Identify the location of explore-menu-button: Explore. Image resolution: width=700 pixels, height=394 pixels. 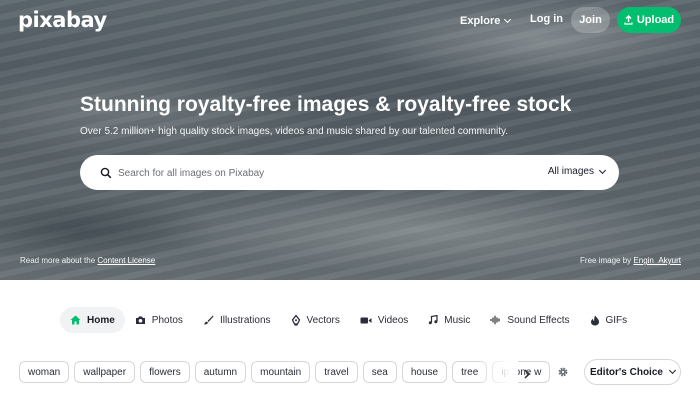
(486, 21).